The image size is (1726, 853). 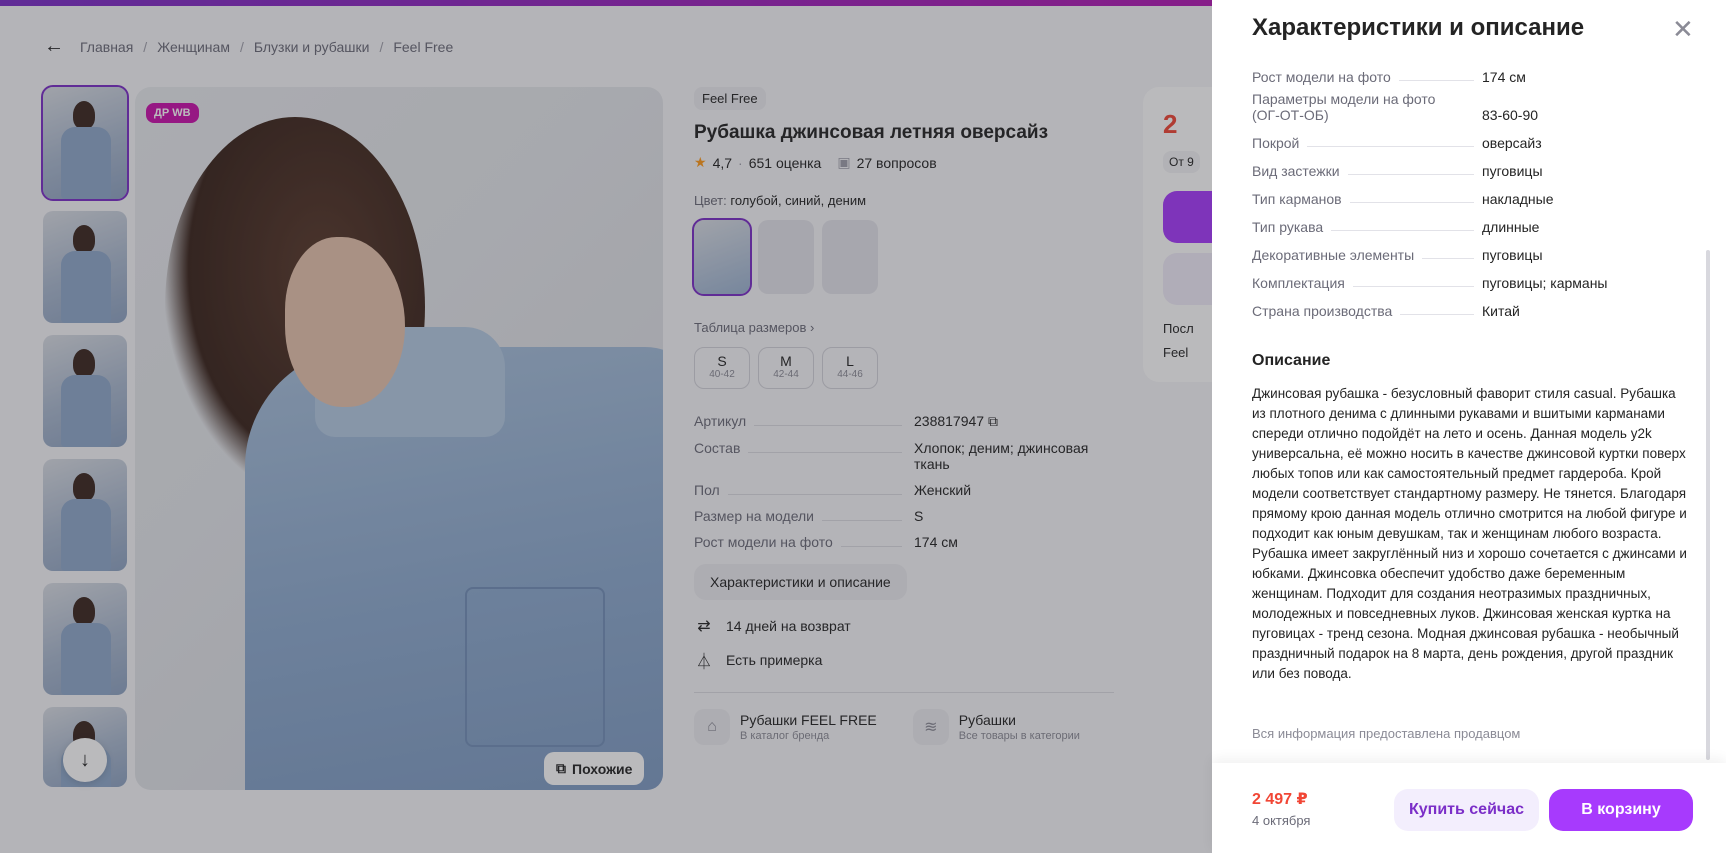 I want to click on characteristic-row: Вид застежки пуговицы, so click(x=1472, y=171).